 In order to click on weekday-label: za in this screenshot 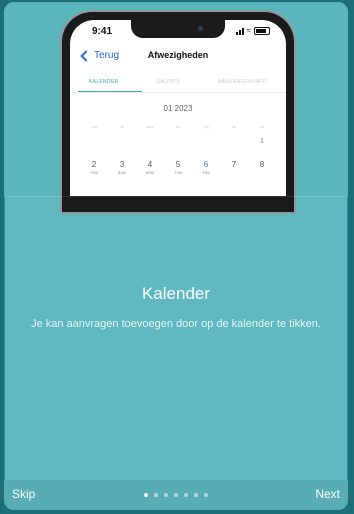, I will do `click(234, 126)`.